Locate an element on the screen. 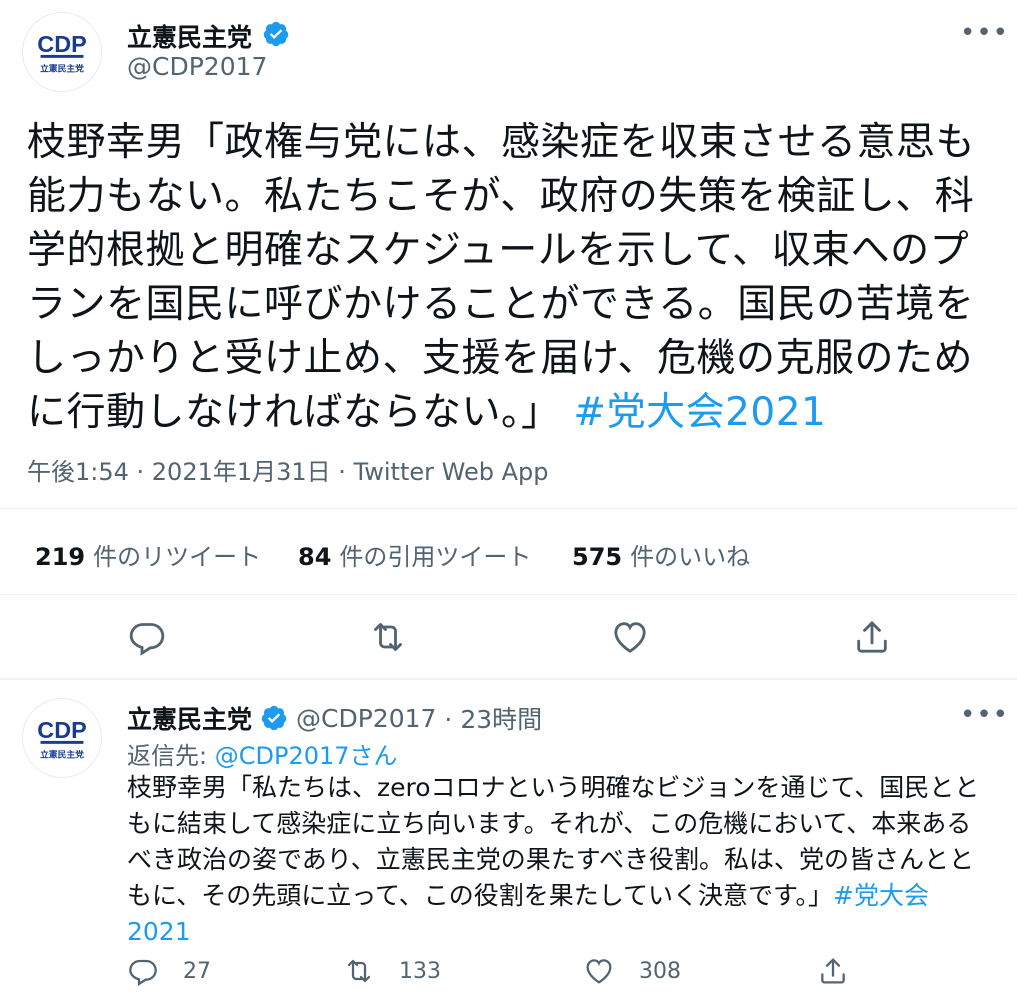 The height and width of the screenshot is (1006, 1017). replying-to-link: @CDP2017さん is located at coordinates (306, 756).